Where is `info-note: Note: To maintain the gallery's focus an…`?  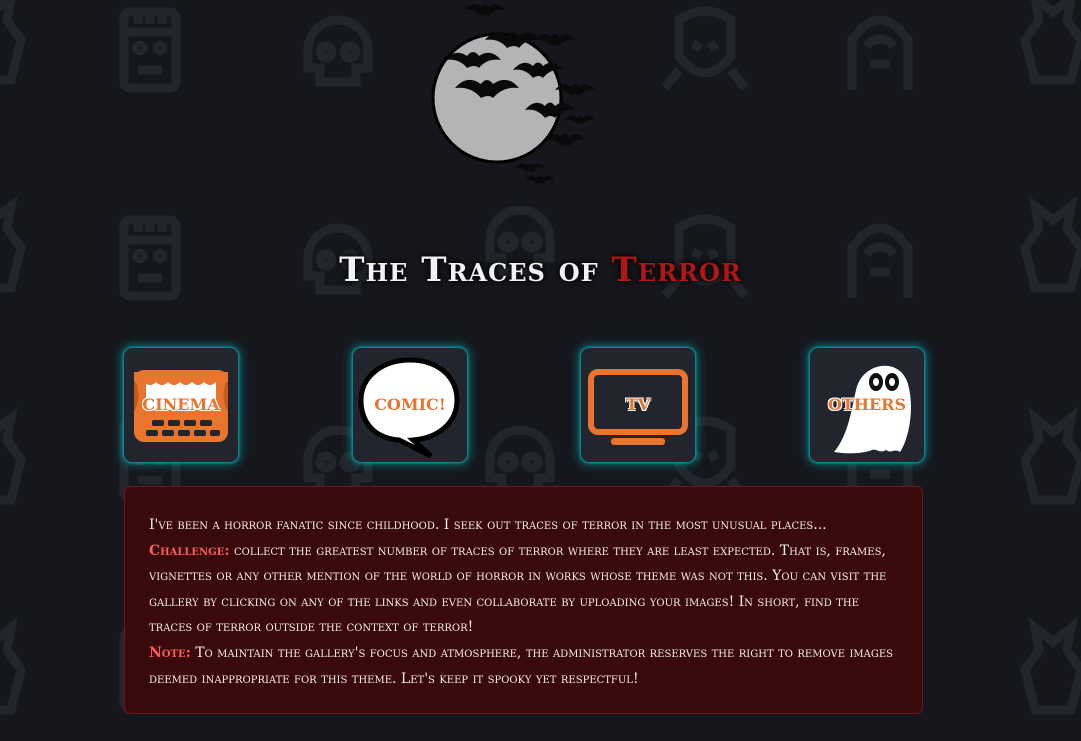
info-note: Note: To maintain the gallery's focus an… is located at coordinates (523, 666).